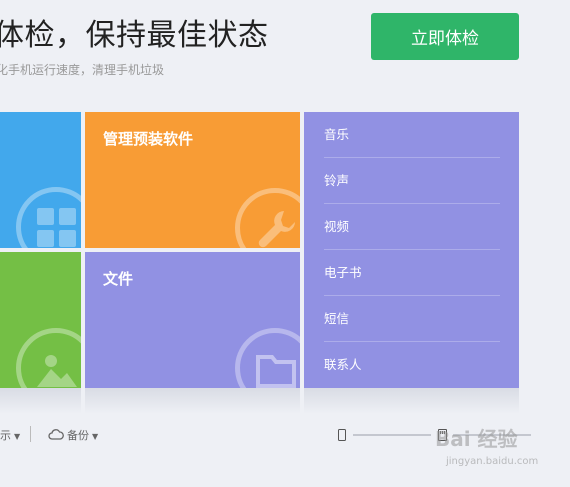 The height and width of the screenshot is (487, 570). What do you see at coordinates (40, 320) in the screenshot?
I see `tile-photos` at bounding box center [40, 320].